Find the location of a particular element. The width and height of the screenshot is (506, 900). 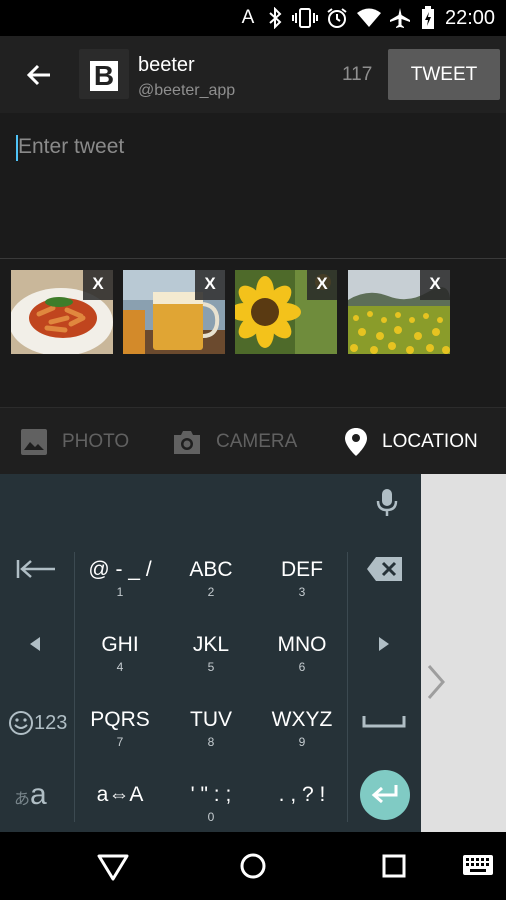

enter-button is located at coordinates (385, 795).